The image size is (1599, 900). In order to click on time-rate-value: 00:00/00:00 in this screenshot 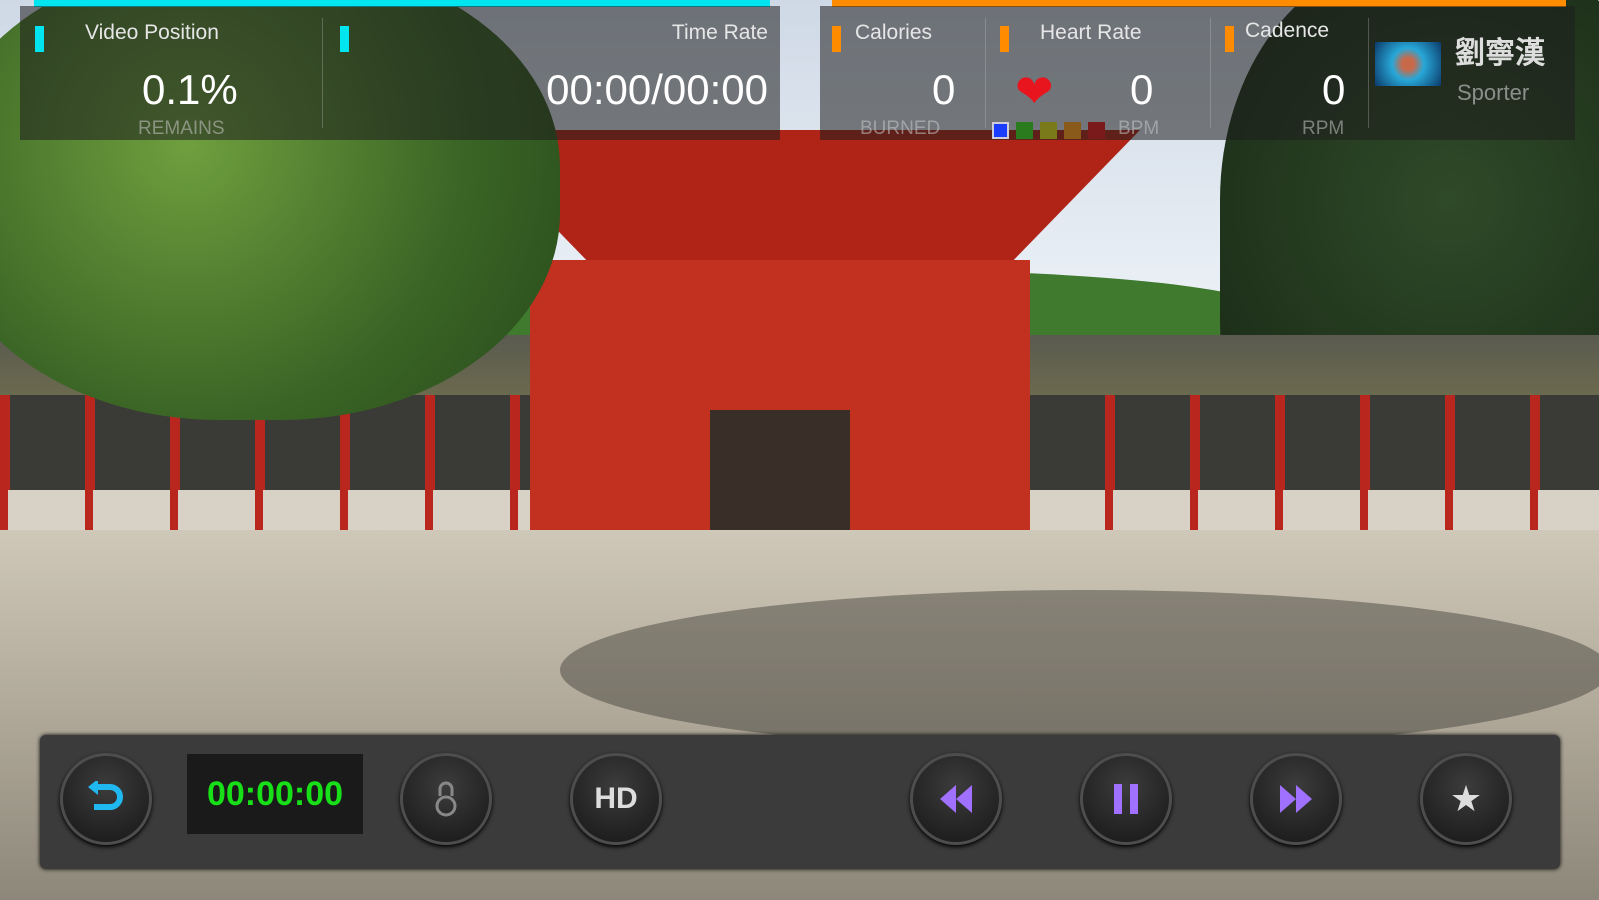, I will do `click(657, 89)`.